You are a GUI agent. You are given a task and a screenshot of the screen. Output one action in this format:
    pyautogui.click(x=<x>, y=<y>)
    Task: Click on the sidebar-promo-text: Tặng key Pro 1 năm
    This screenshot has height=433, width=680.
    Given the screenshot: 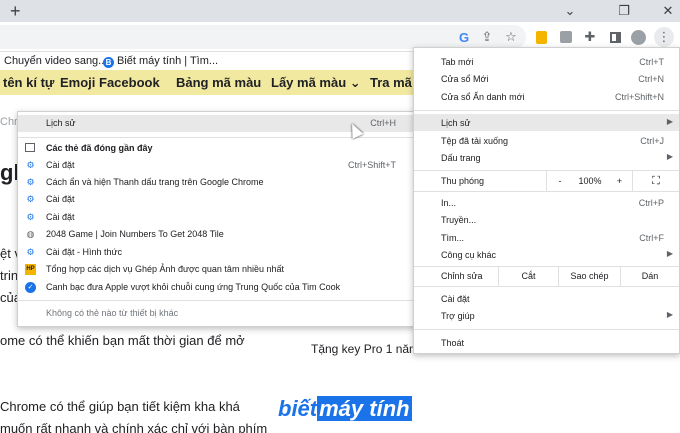 What is the action you would take?
    pyautogui.click(x=365, y=349)
    